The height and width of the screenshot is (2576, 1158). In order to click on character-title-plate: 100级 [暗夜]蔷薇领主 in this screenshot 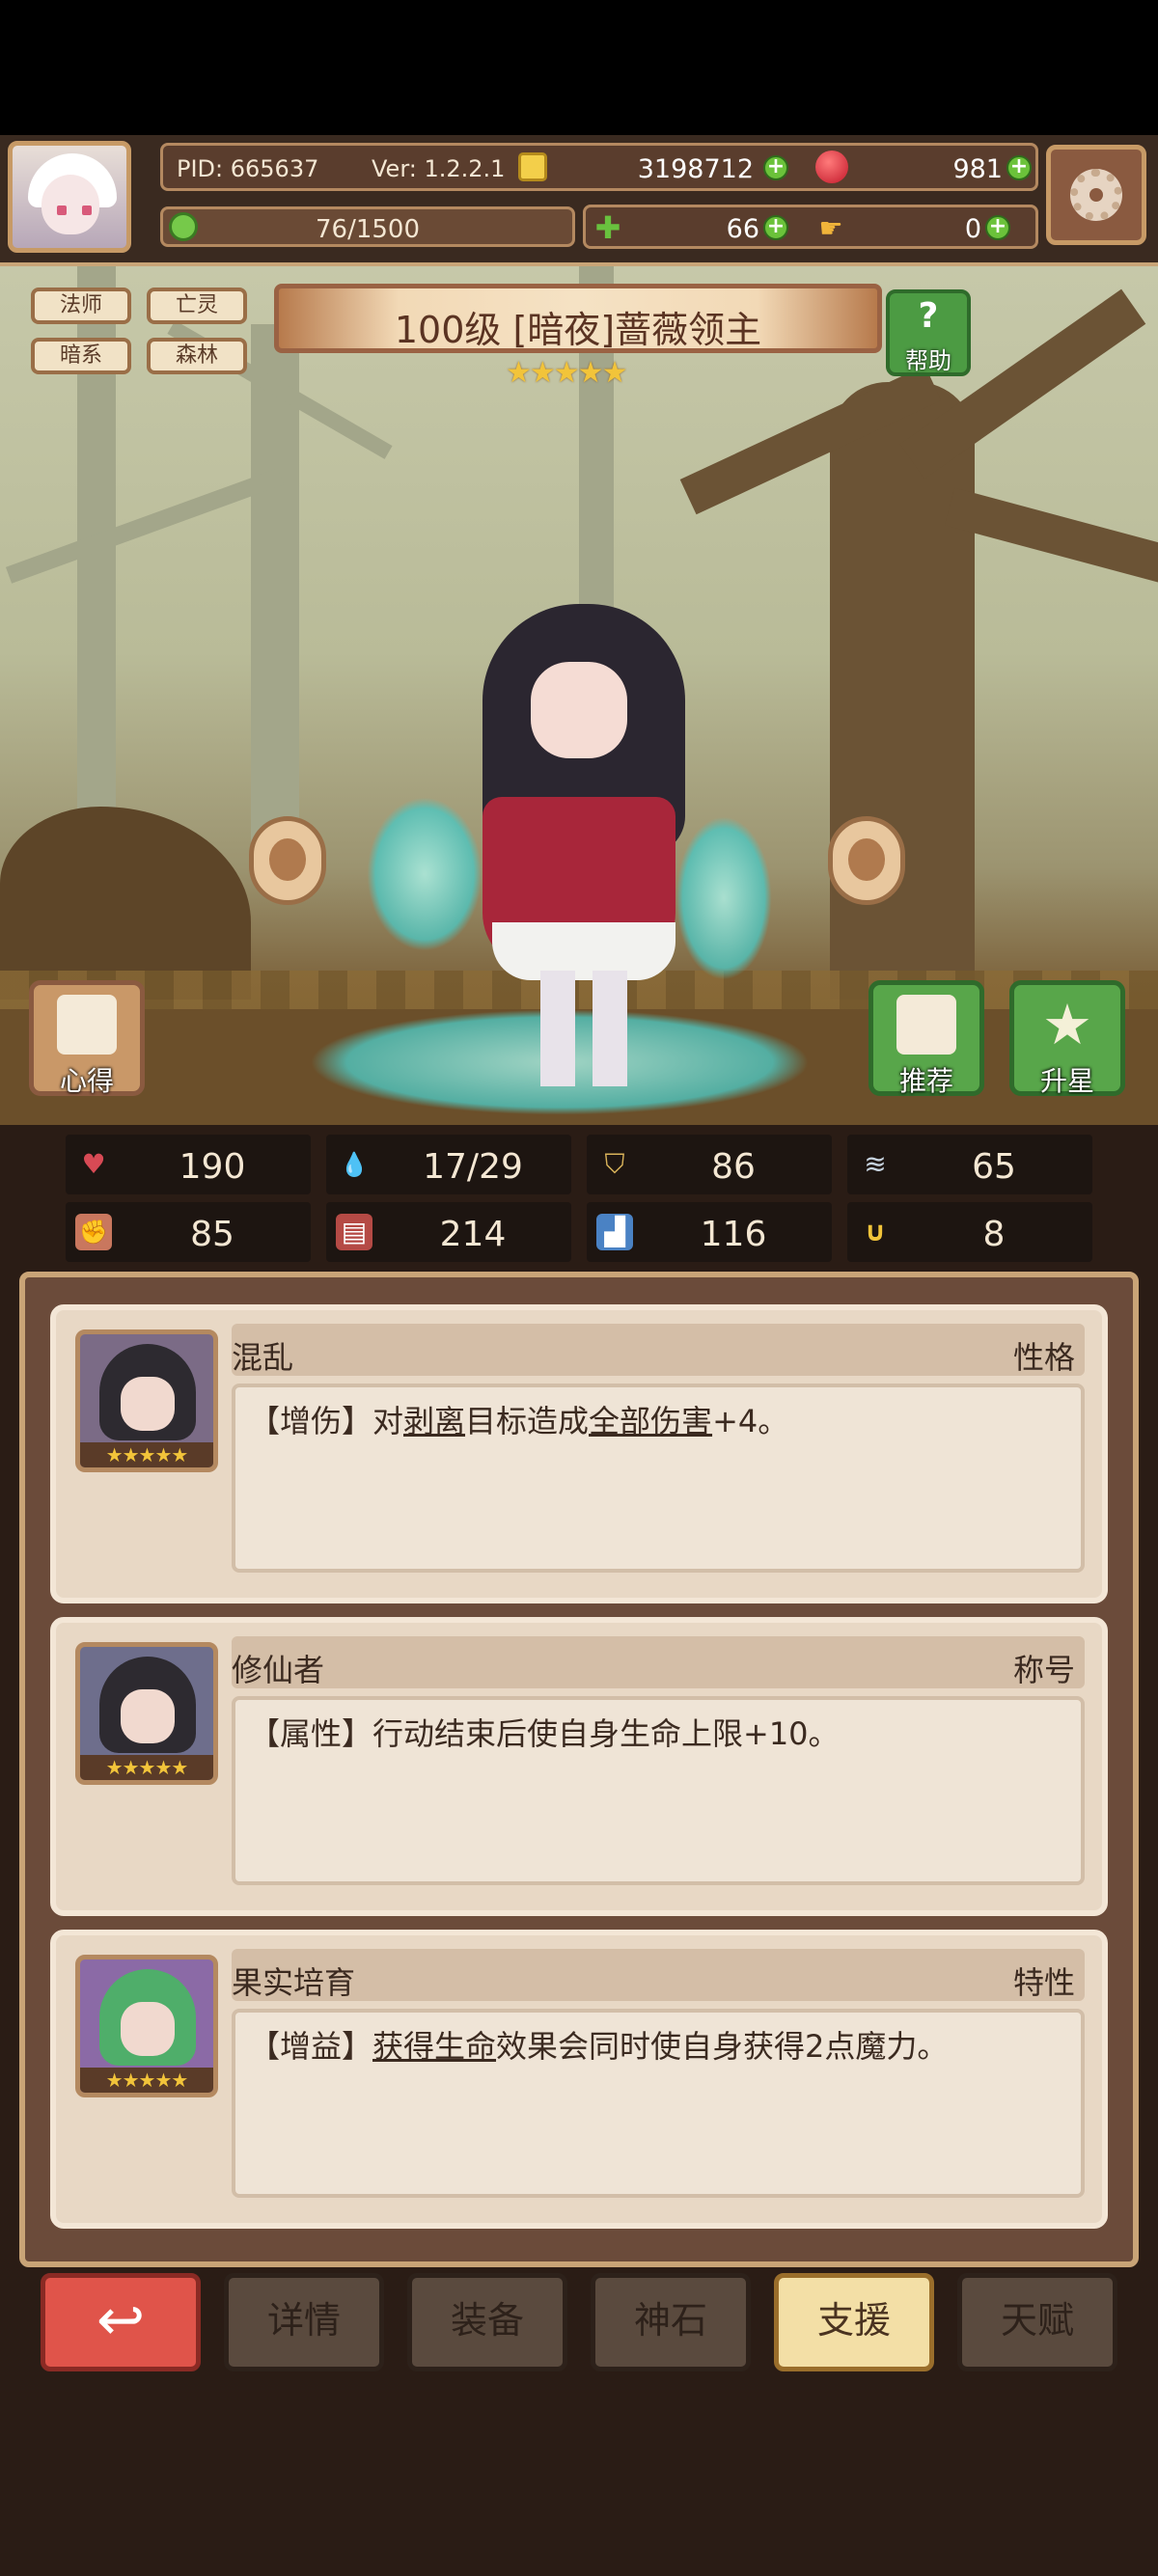, I will do `click(578, 319)`.